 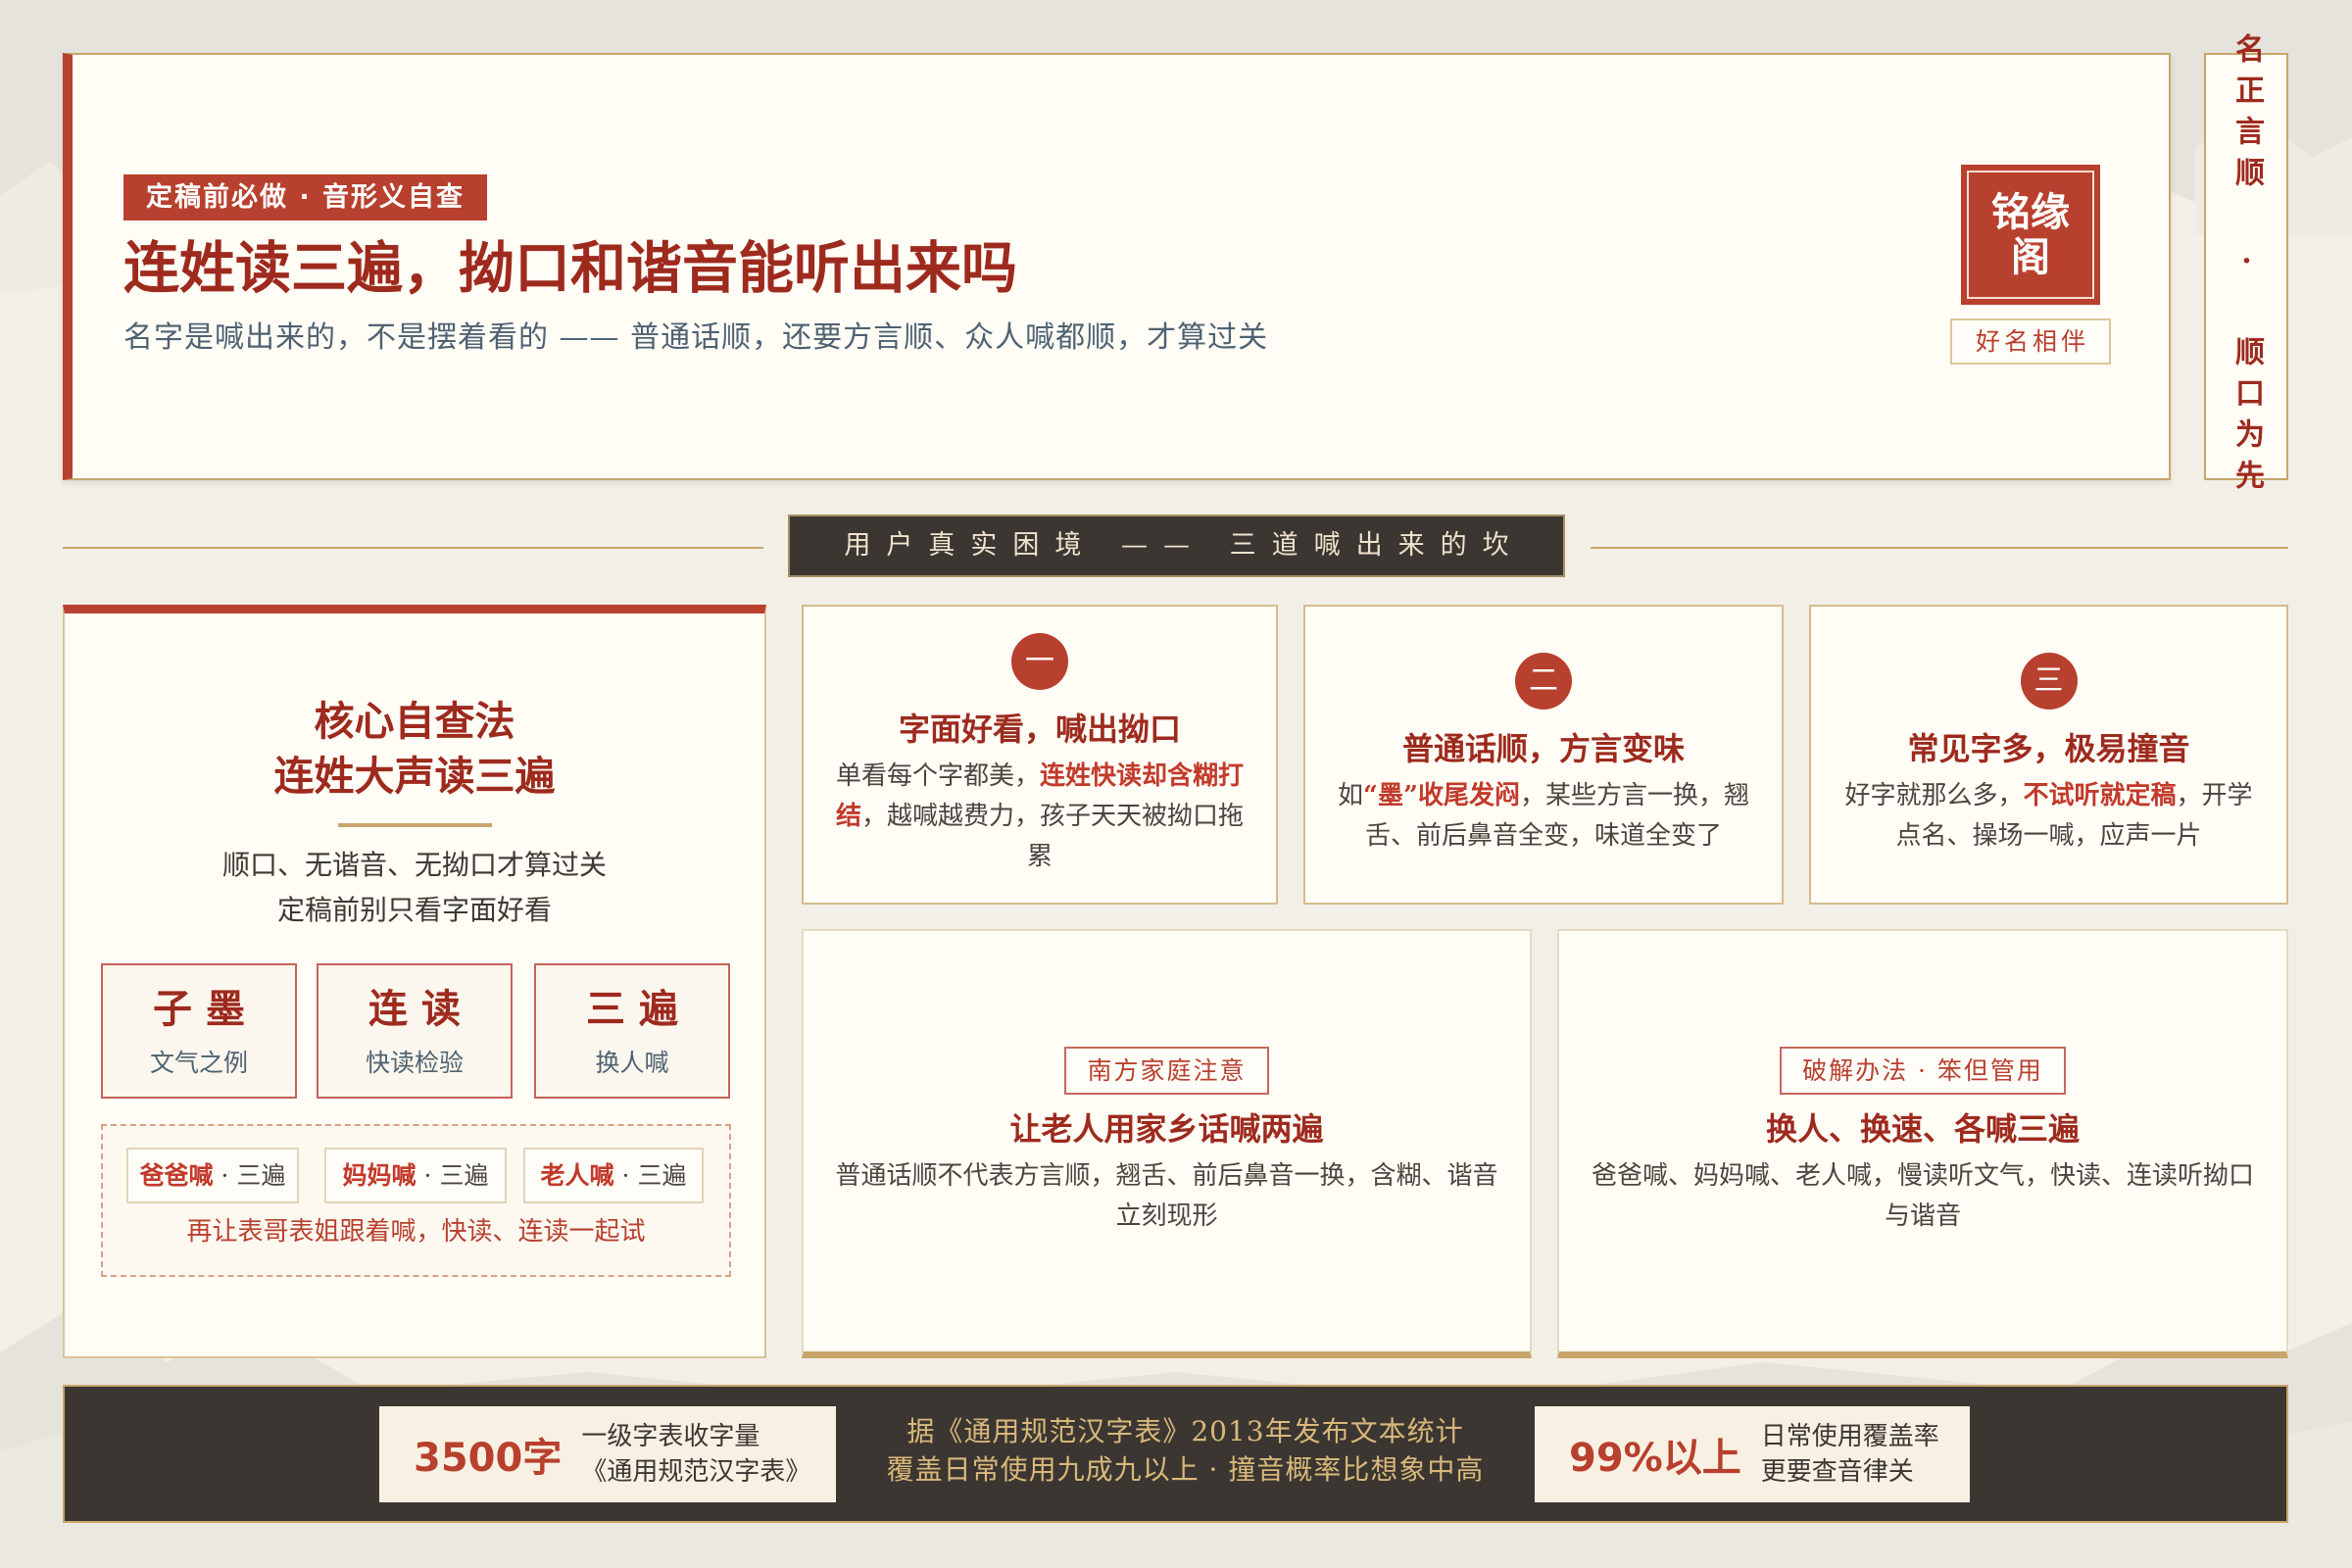 I want to click on practice-chip: 爸爸喊 · 三遍, so click(x=212, y=1175).